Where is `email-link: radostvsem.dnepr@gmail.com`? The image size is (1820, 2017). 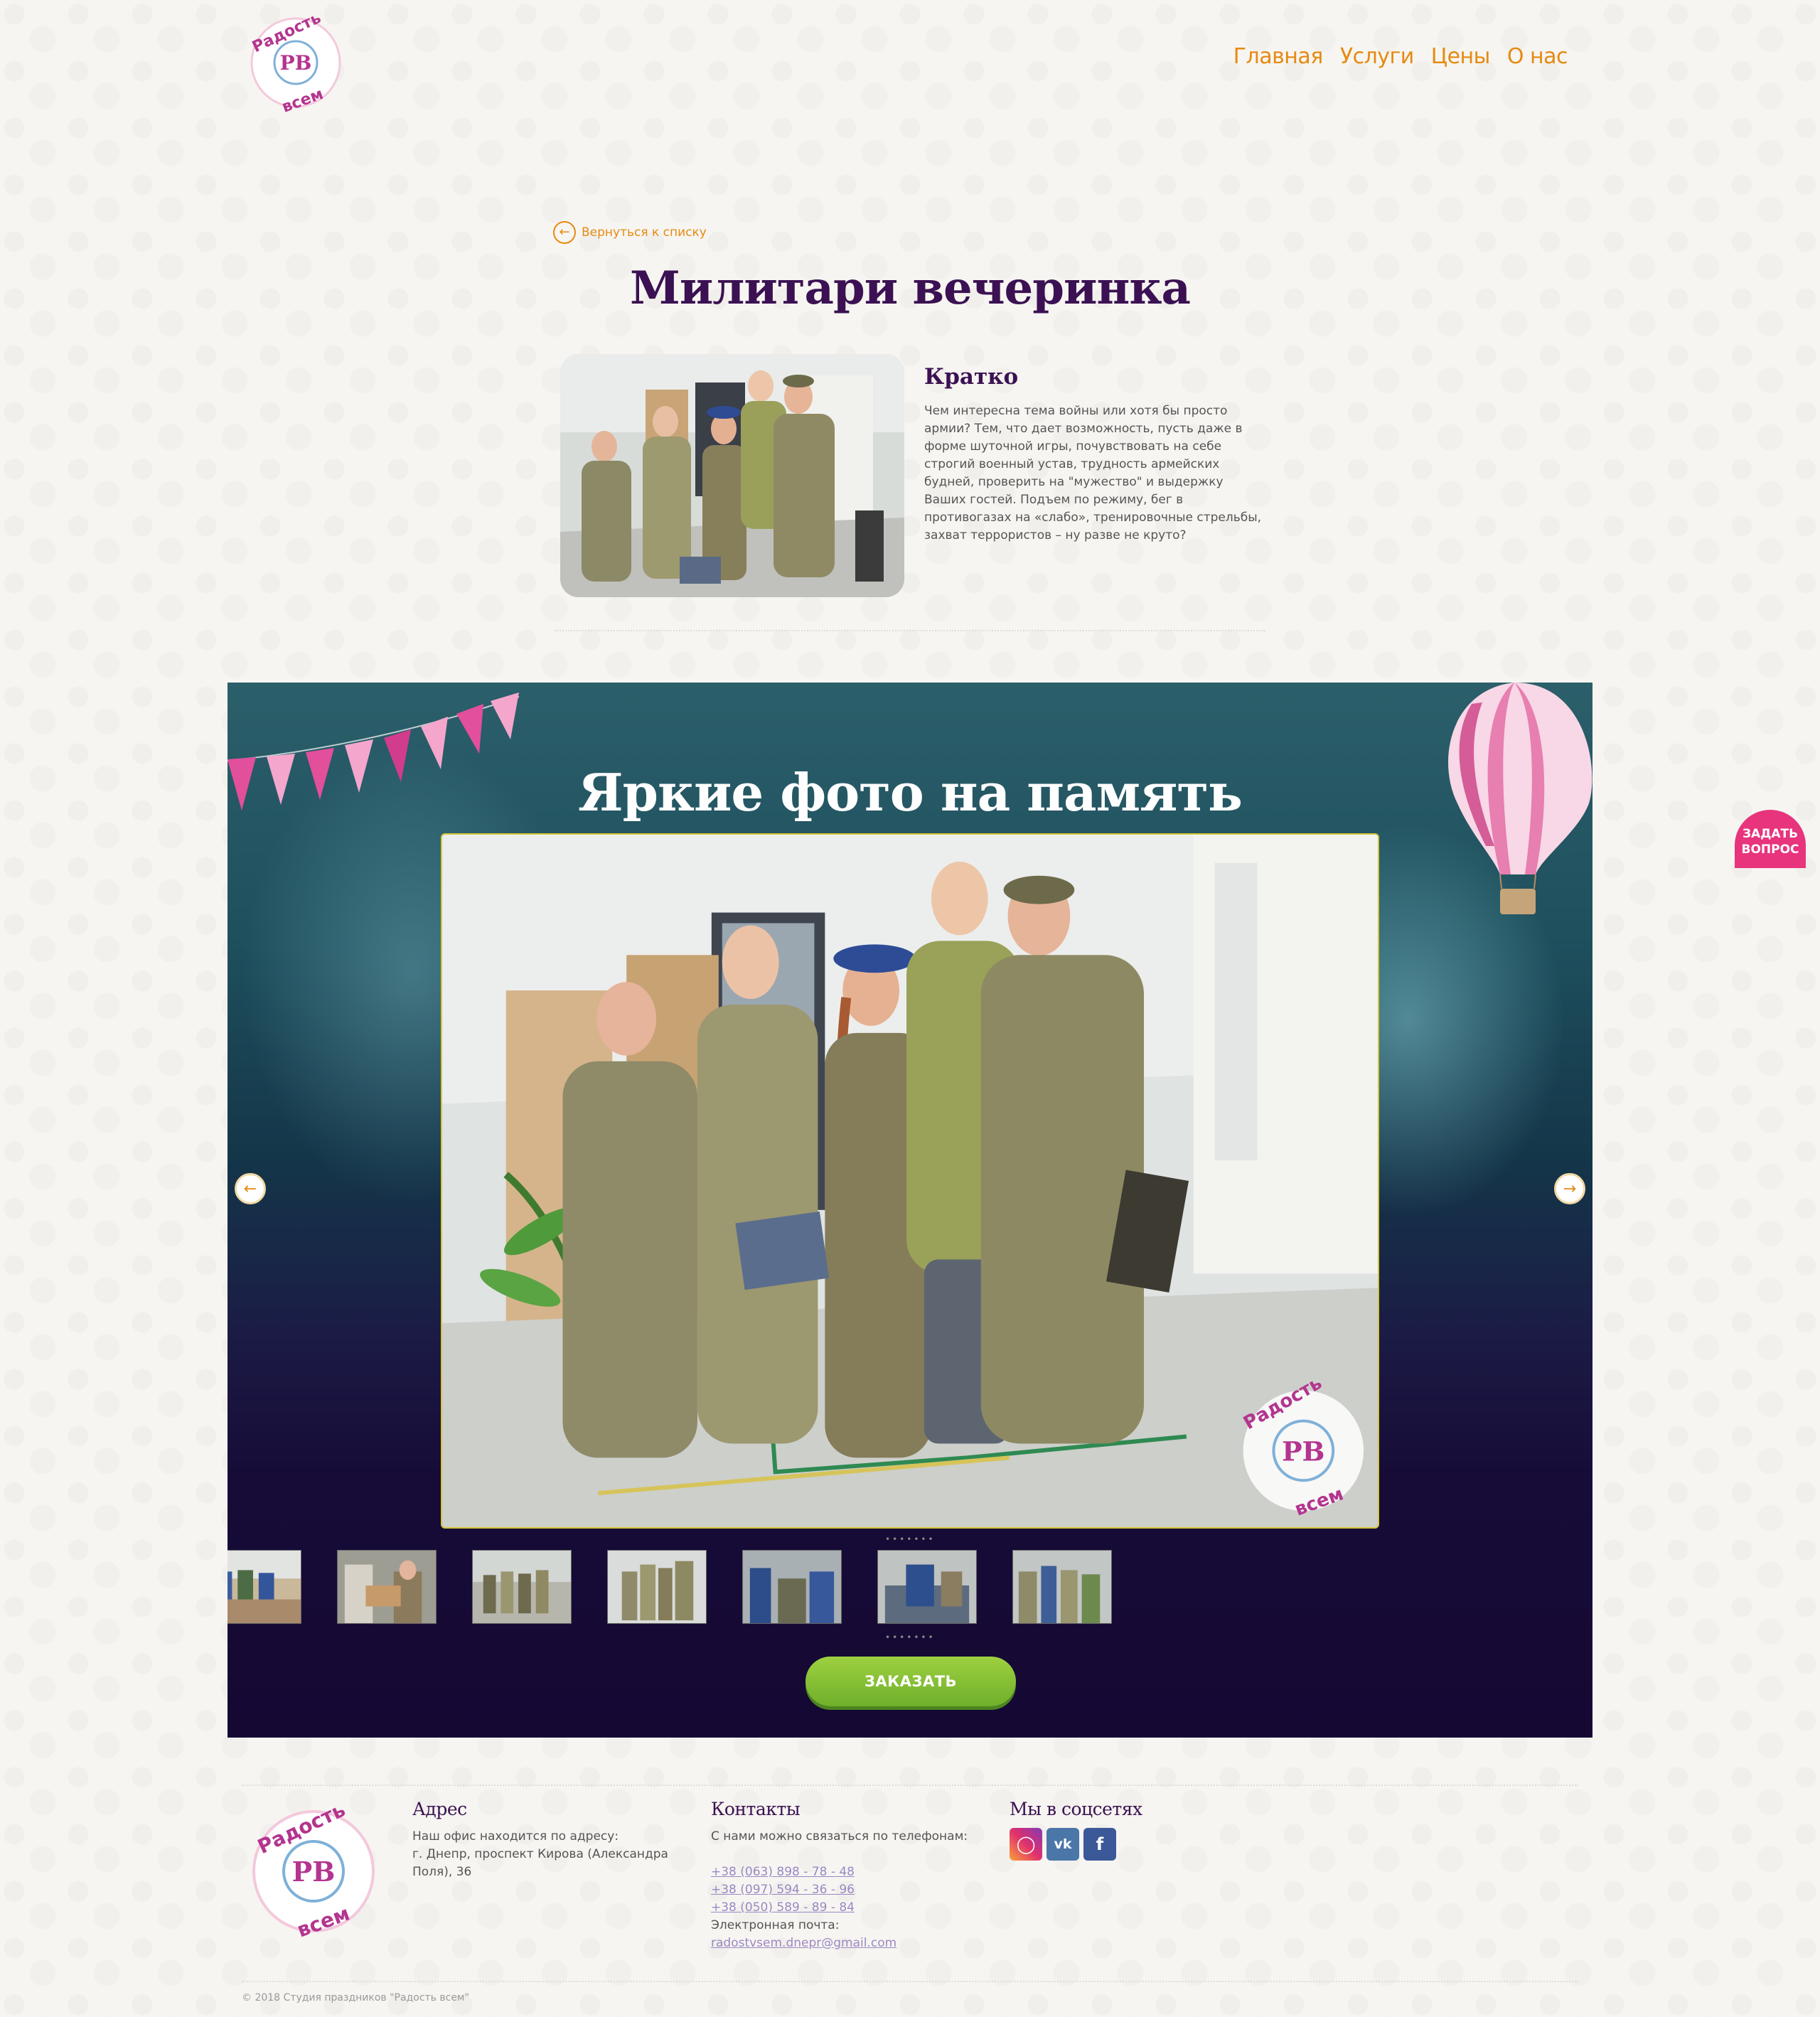 email-link: radostvsem.dnepr@gmail.com is located at coordinates (846, 1943).